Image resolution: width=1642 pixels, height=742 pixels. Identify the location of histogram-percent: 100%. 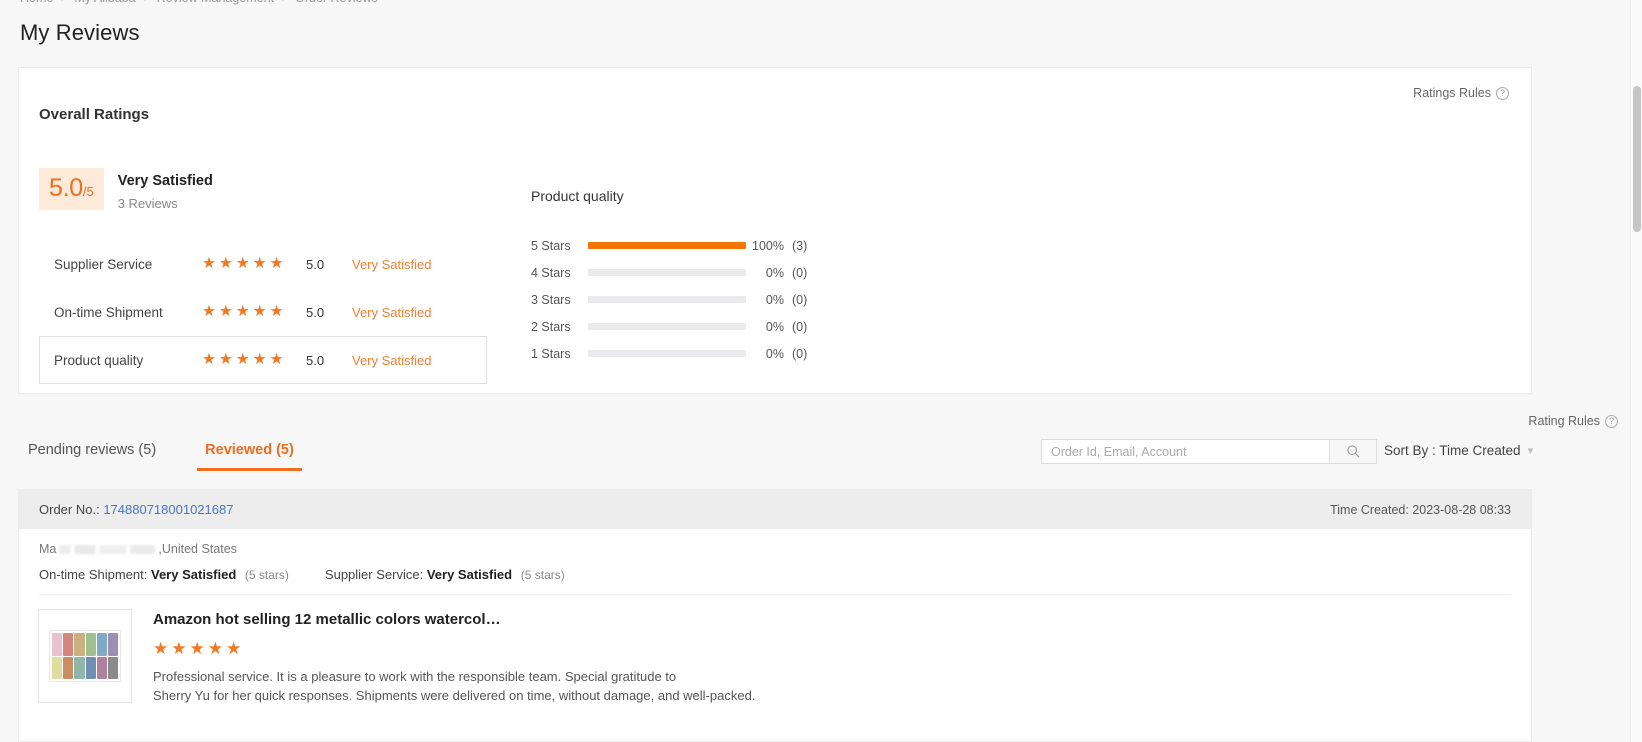
(768, 245).